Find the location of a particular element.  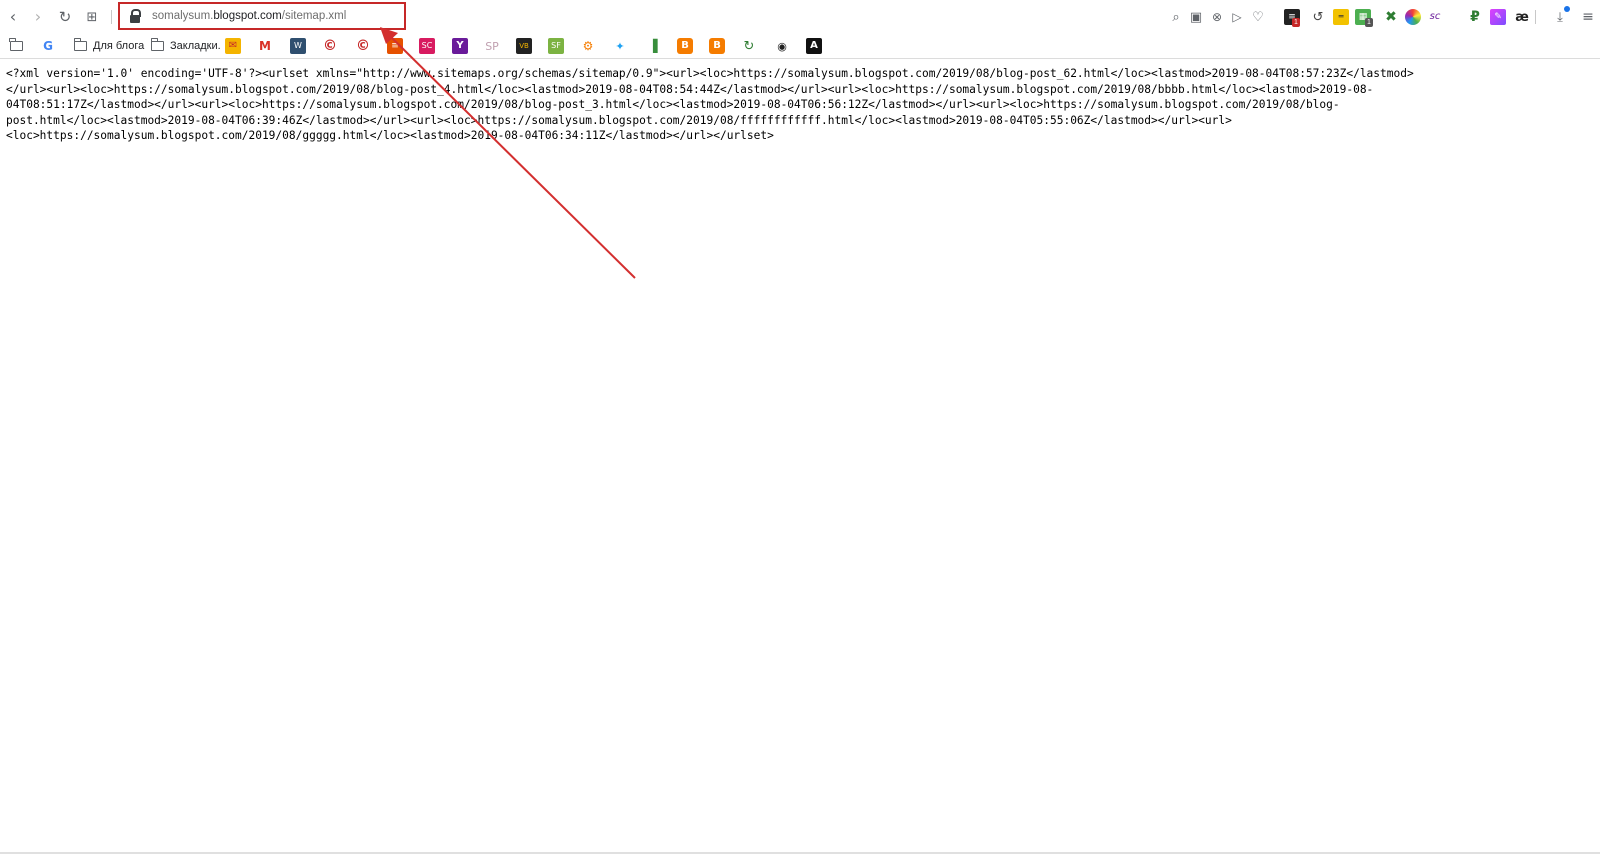

annotation-arrow is located at coordinates (508, 153).